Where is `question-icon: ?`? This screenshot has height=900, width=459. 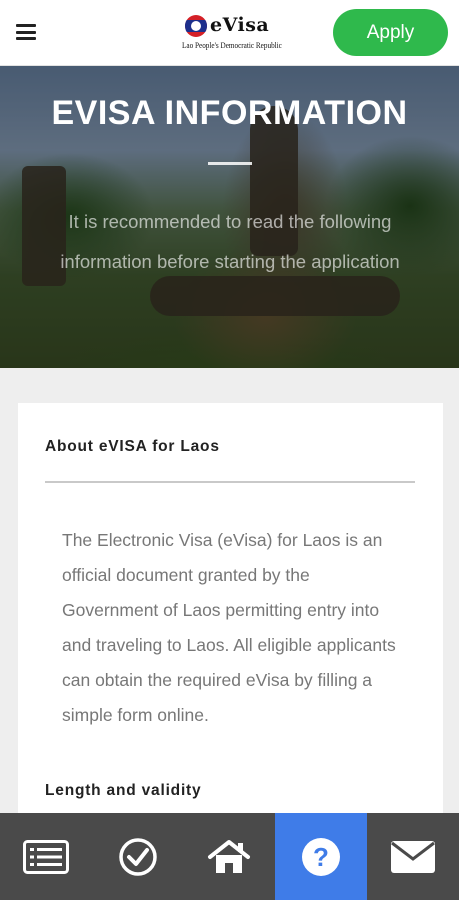
question-icon: ? is located at coordinates (321, 856).